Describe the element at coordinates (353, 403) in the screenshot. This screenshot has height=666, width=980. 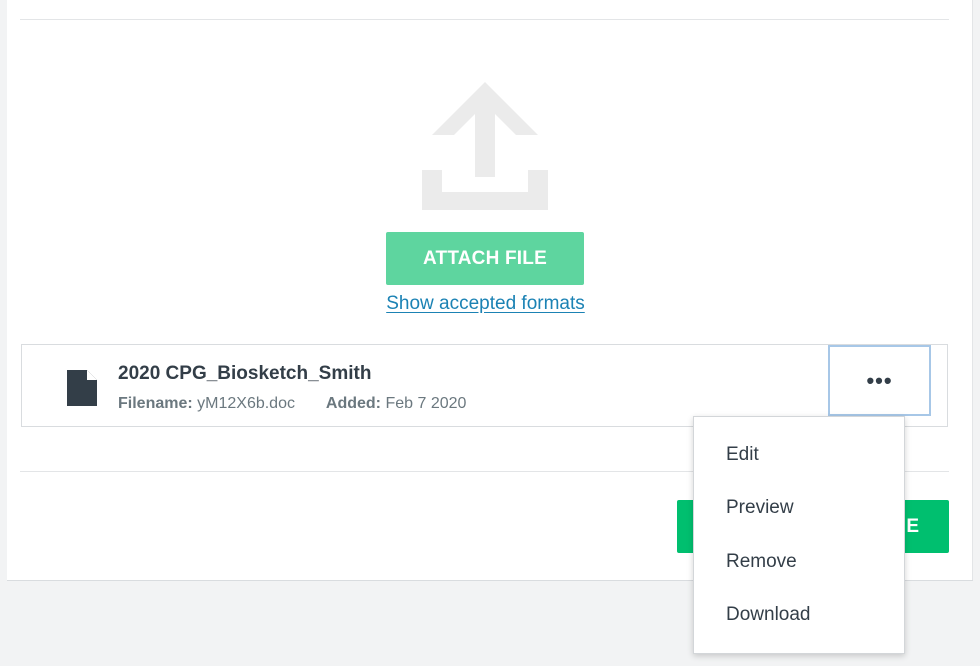
I see `added-label: Added:` at that location.